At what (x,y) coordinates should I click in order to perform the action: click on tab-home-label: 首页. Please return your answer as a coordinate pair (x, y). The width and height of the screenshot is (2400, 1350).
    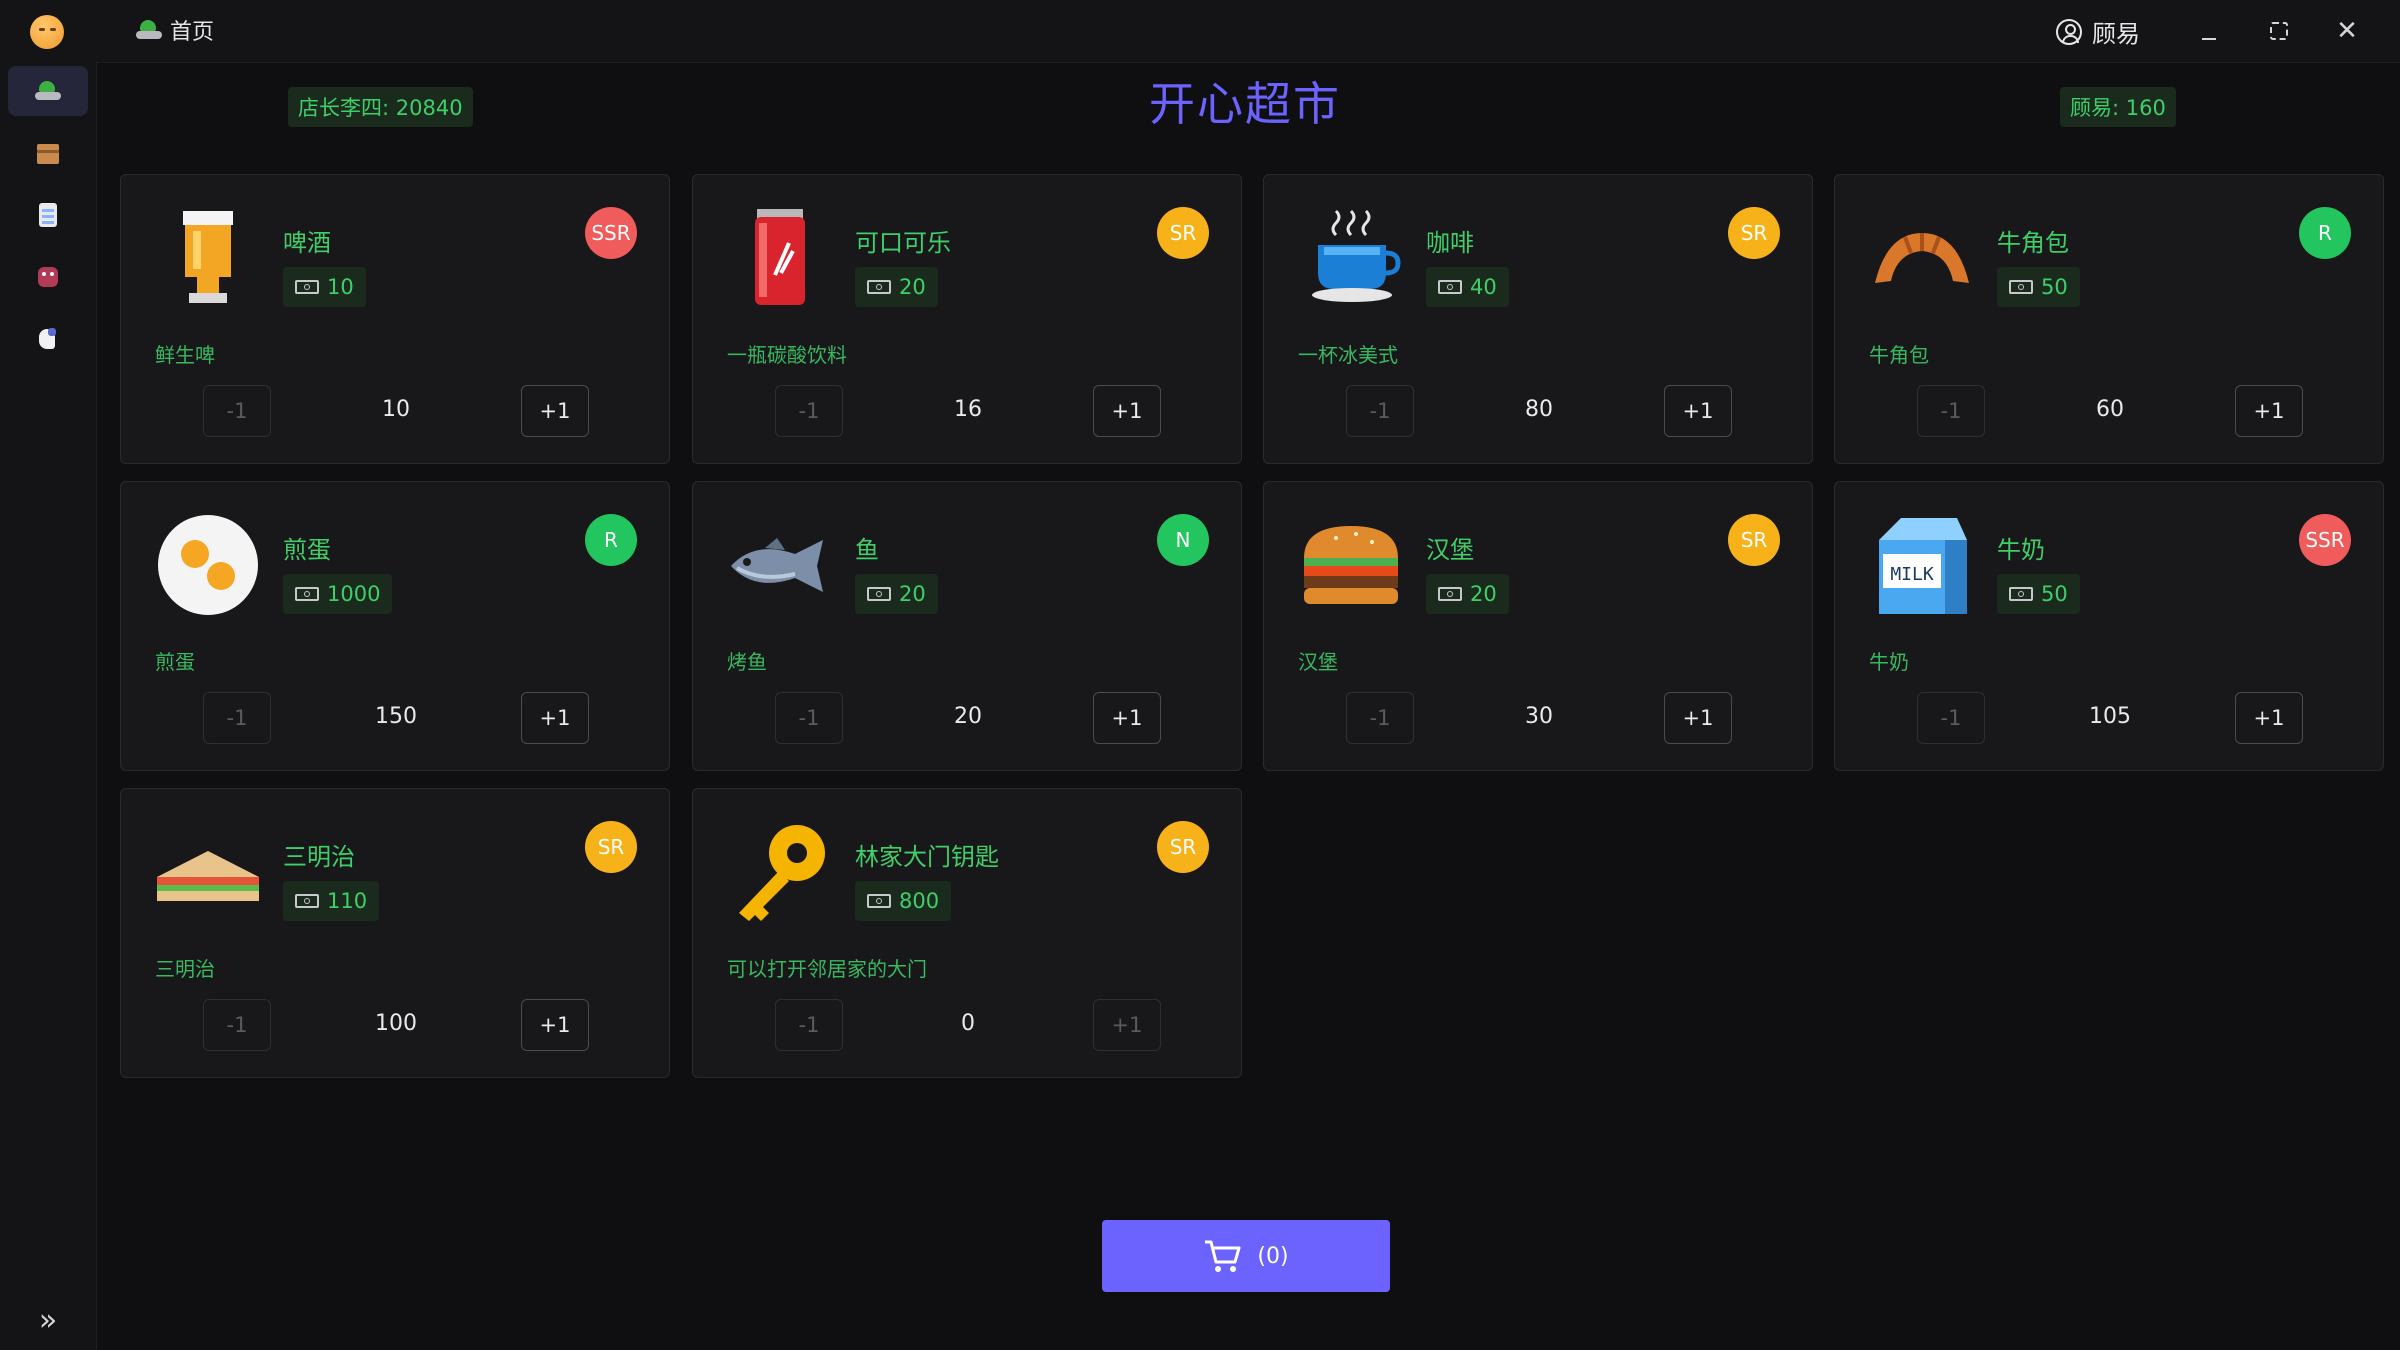
    Looking at the image, I should click on (192, 32).